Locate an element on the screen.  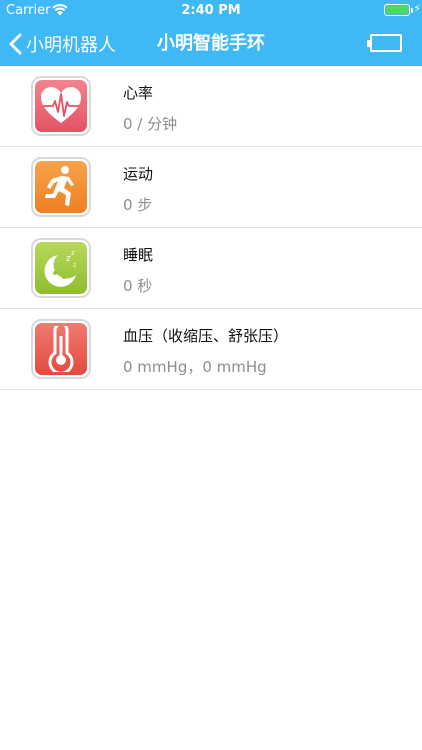
sleep-moon-icon: z z z is located at coordinates (61, 268).